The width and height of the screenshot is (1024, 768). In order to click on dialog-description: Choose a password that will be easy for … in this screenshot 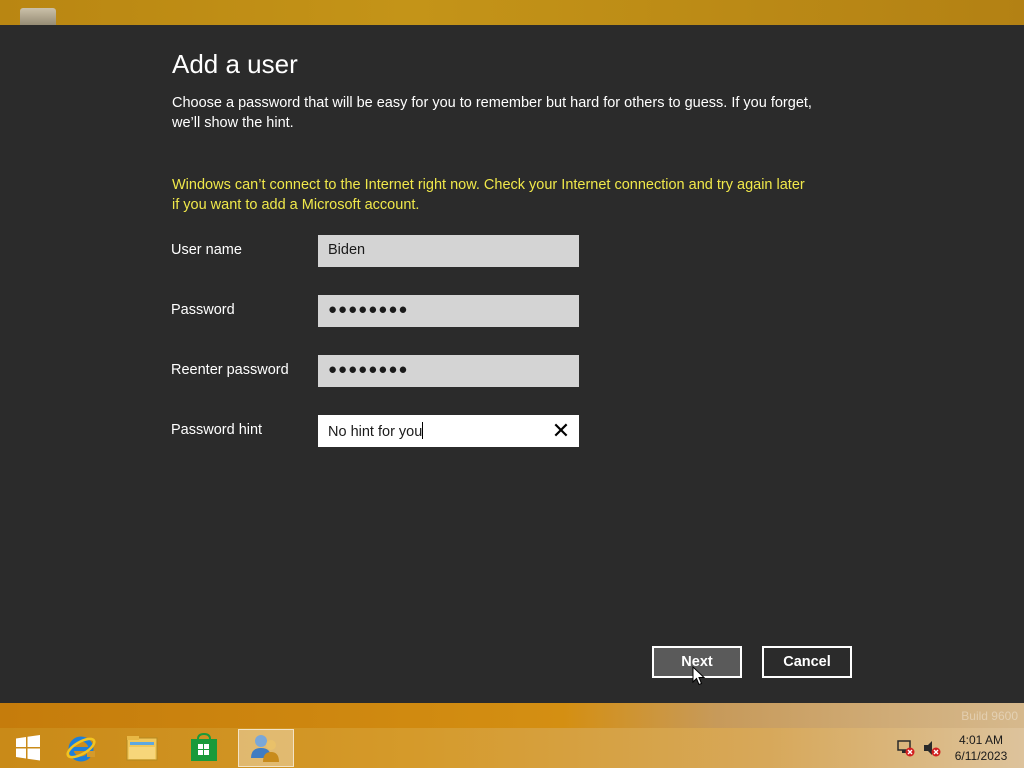, I will do `click(492, 113)`.